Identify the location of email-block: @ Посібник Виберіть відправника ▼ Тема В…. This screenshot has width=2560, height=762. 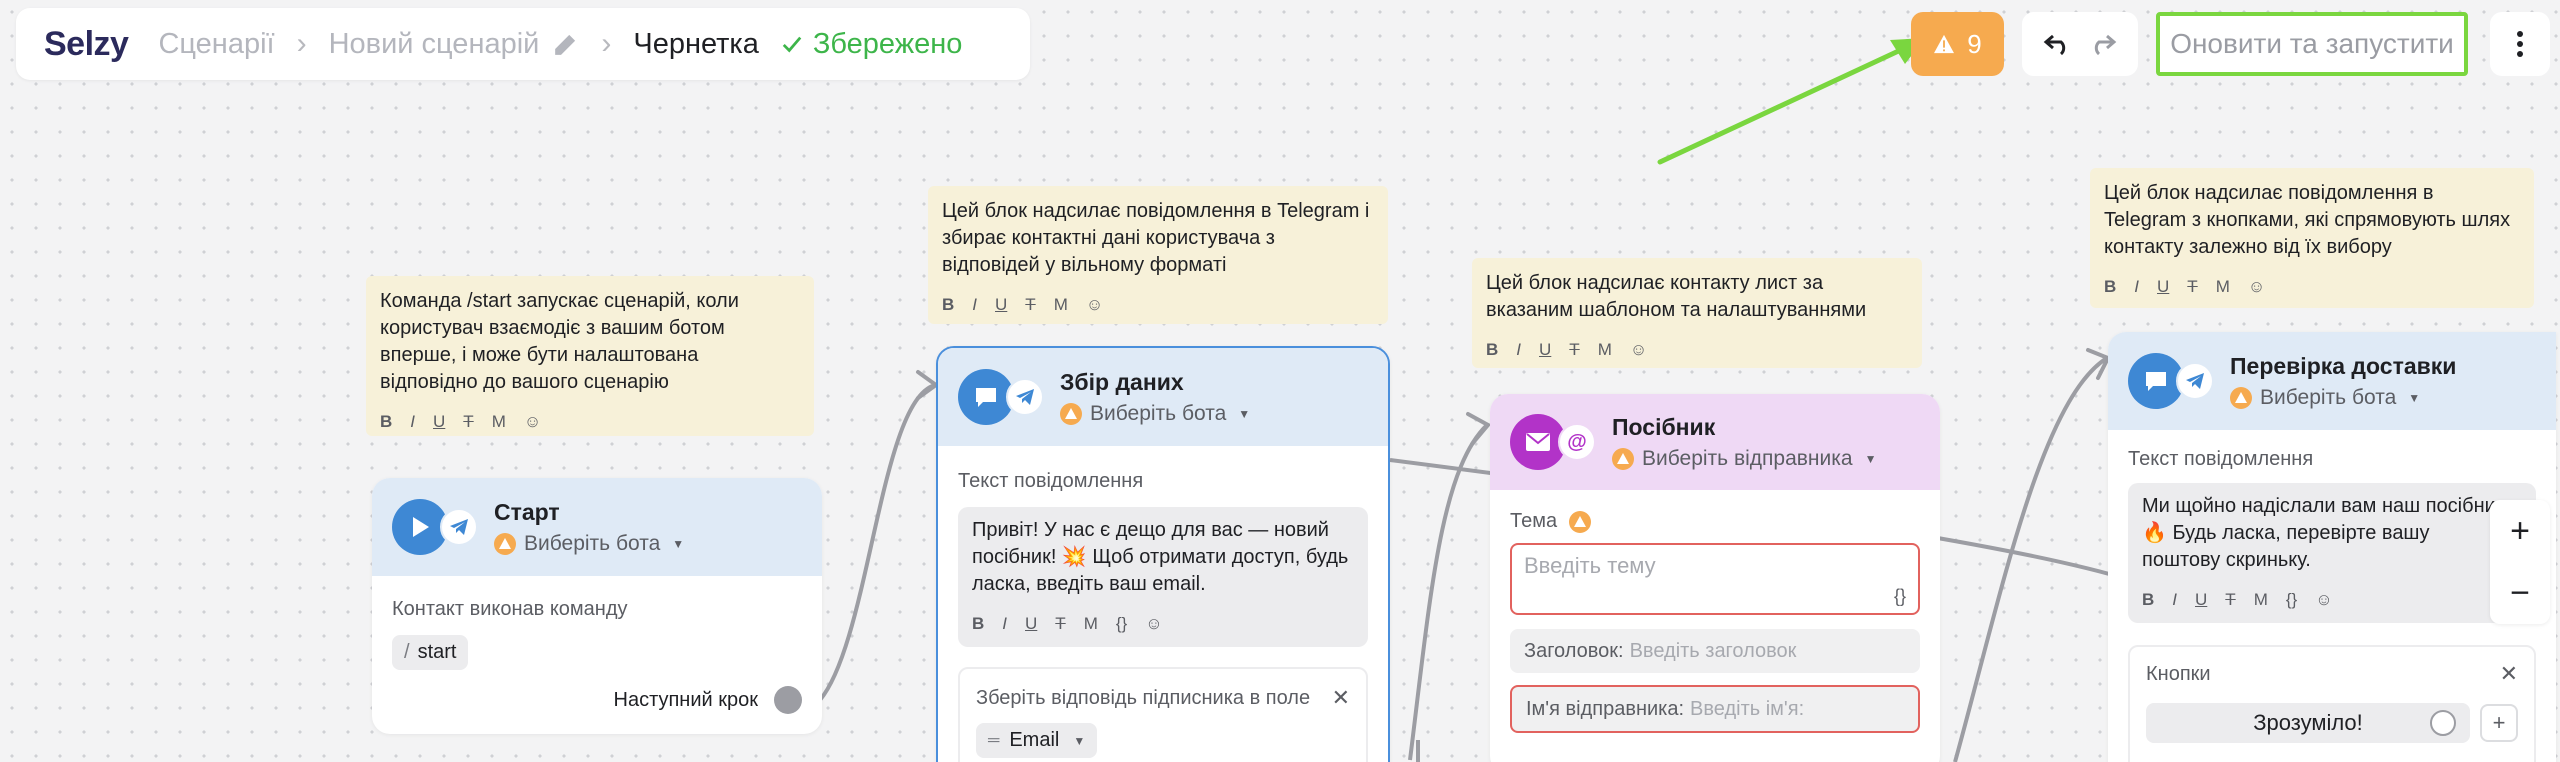
(1715, 578).